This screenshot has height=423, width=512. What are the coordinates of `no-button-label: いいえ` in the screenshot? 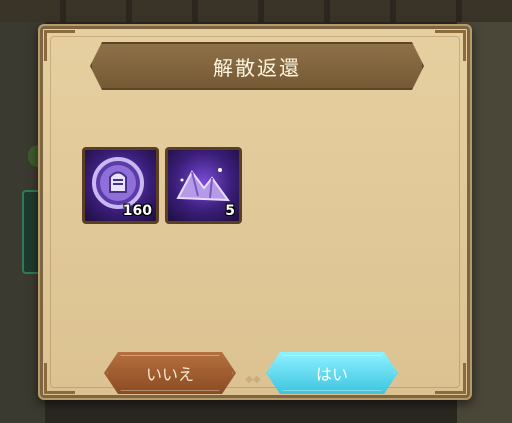 It's located at (169, 374).